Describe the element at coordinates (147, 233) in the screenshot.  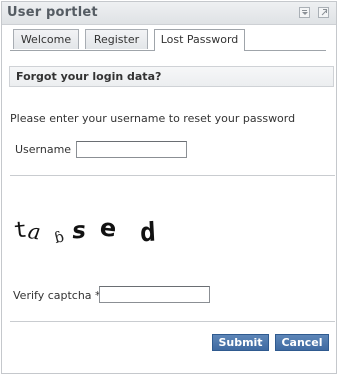
I see `svg-text: d` at that location.